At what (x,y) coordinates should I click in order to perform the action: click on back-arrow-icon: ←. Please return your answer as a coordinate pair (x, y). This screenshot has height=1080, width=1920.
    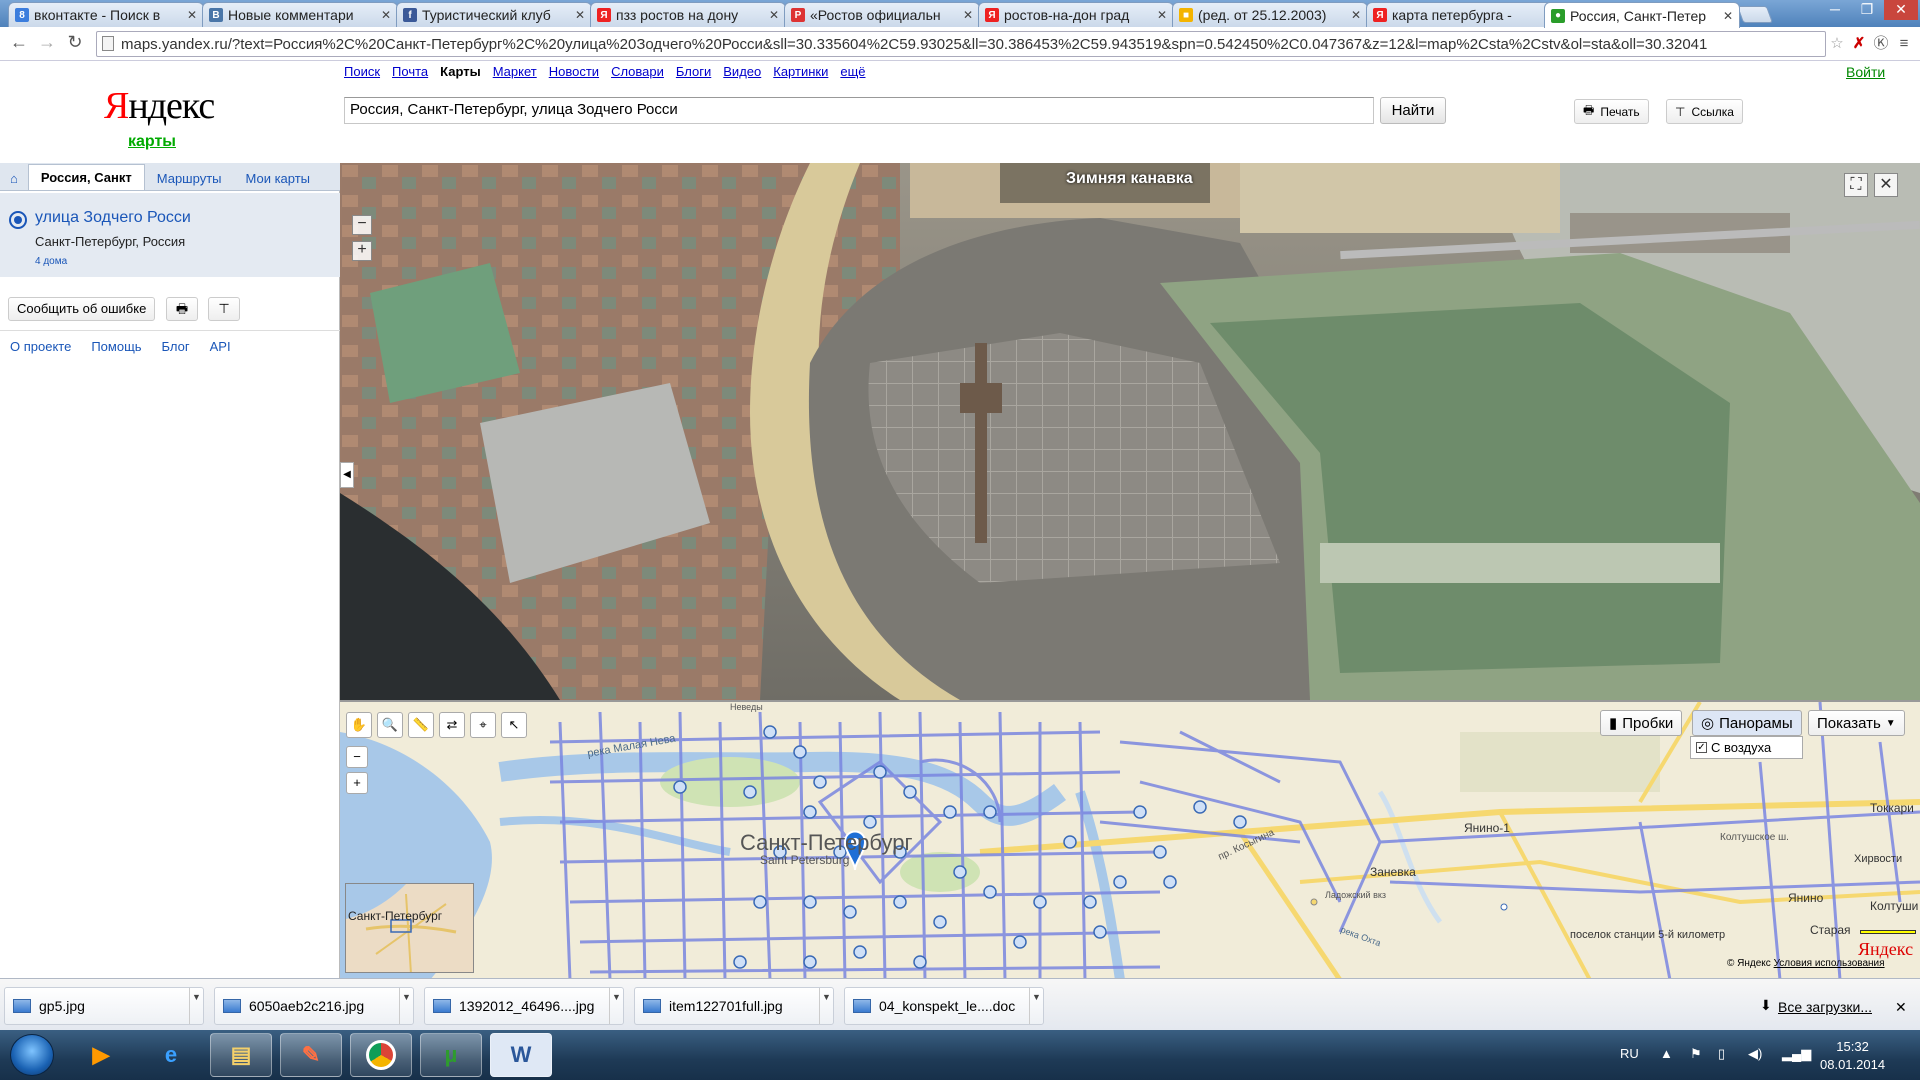
    Looking at the image, I should click on (19, 42).